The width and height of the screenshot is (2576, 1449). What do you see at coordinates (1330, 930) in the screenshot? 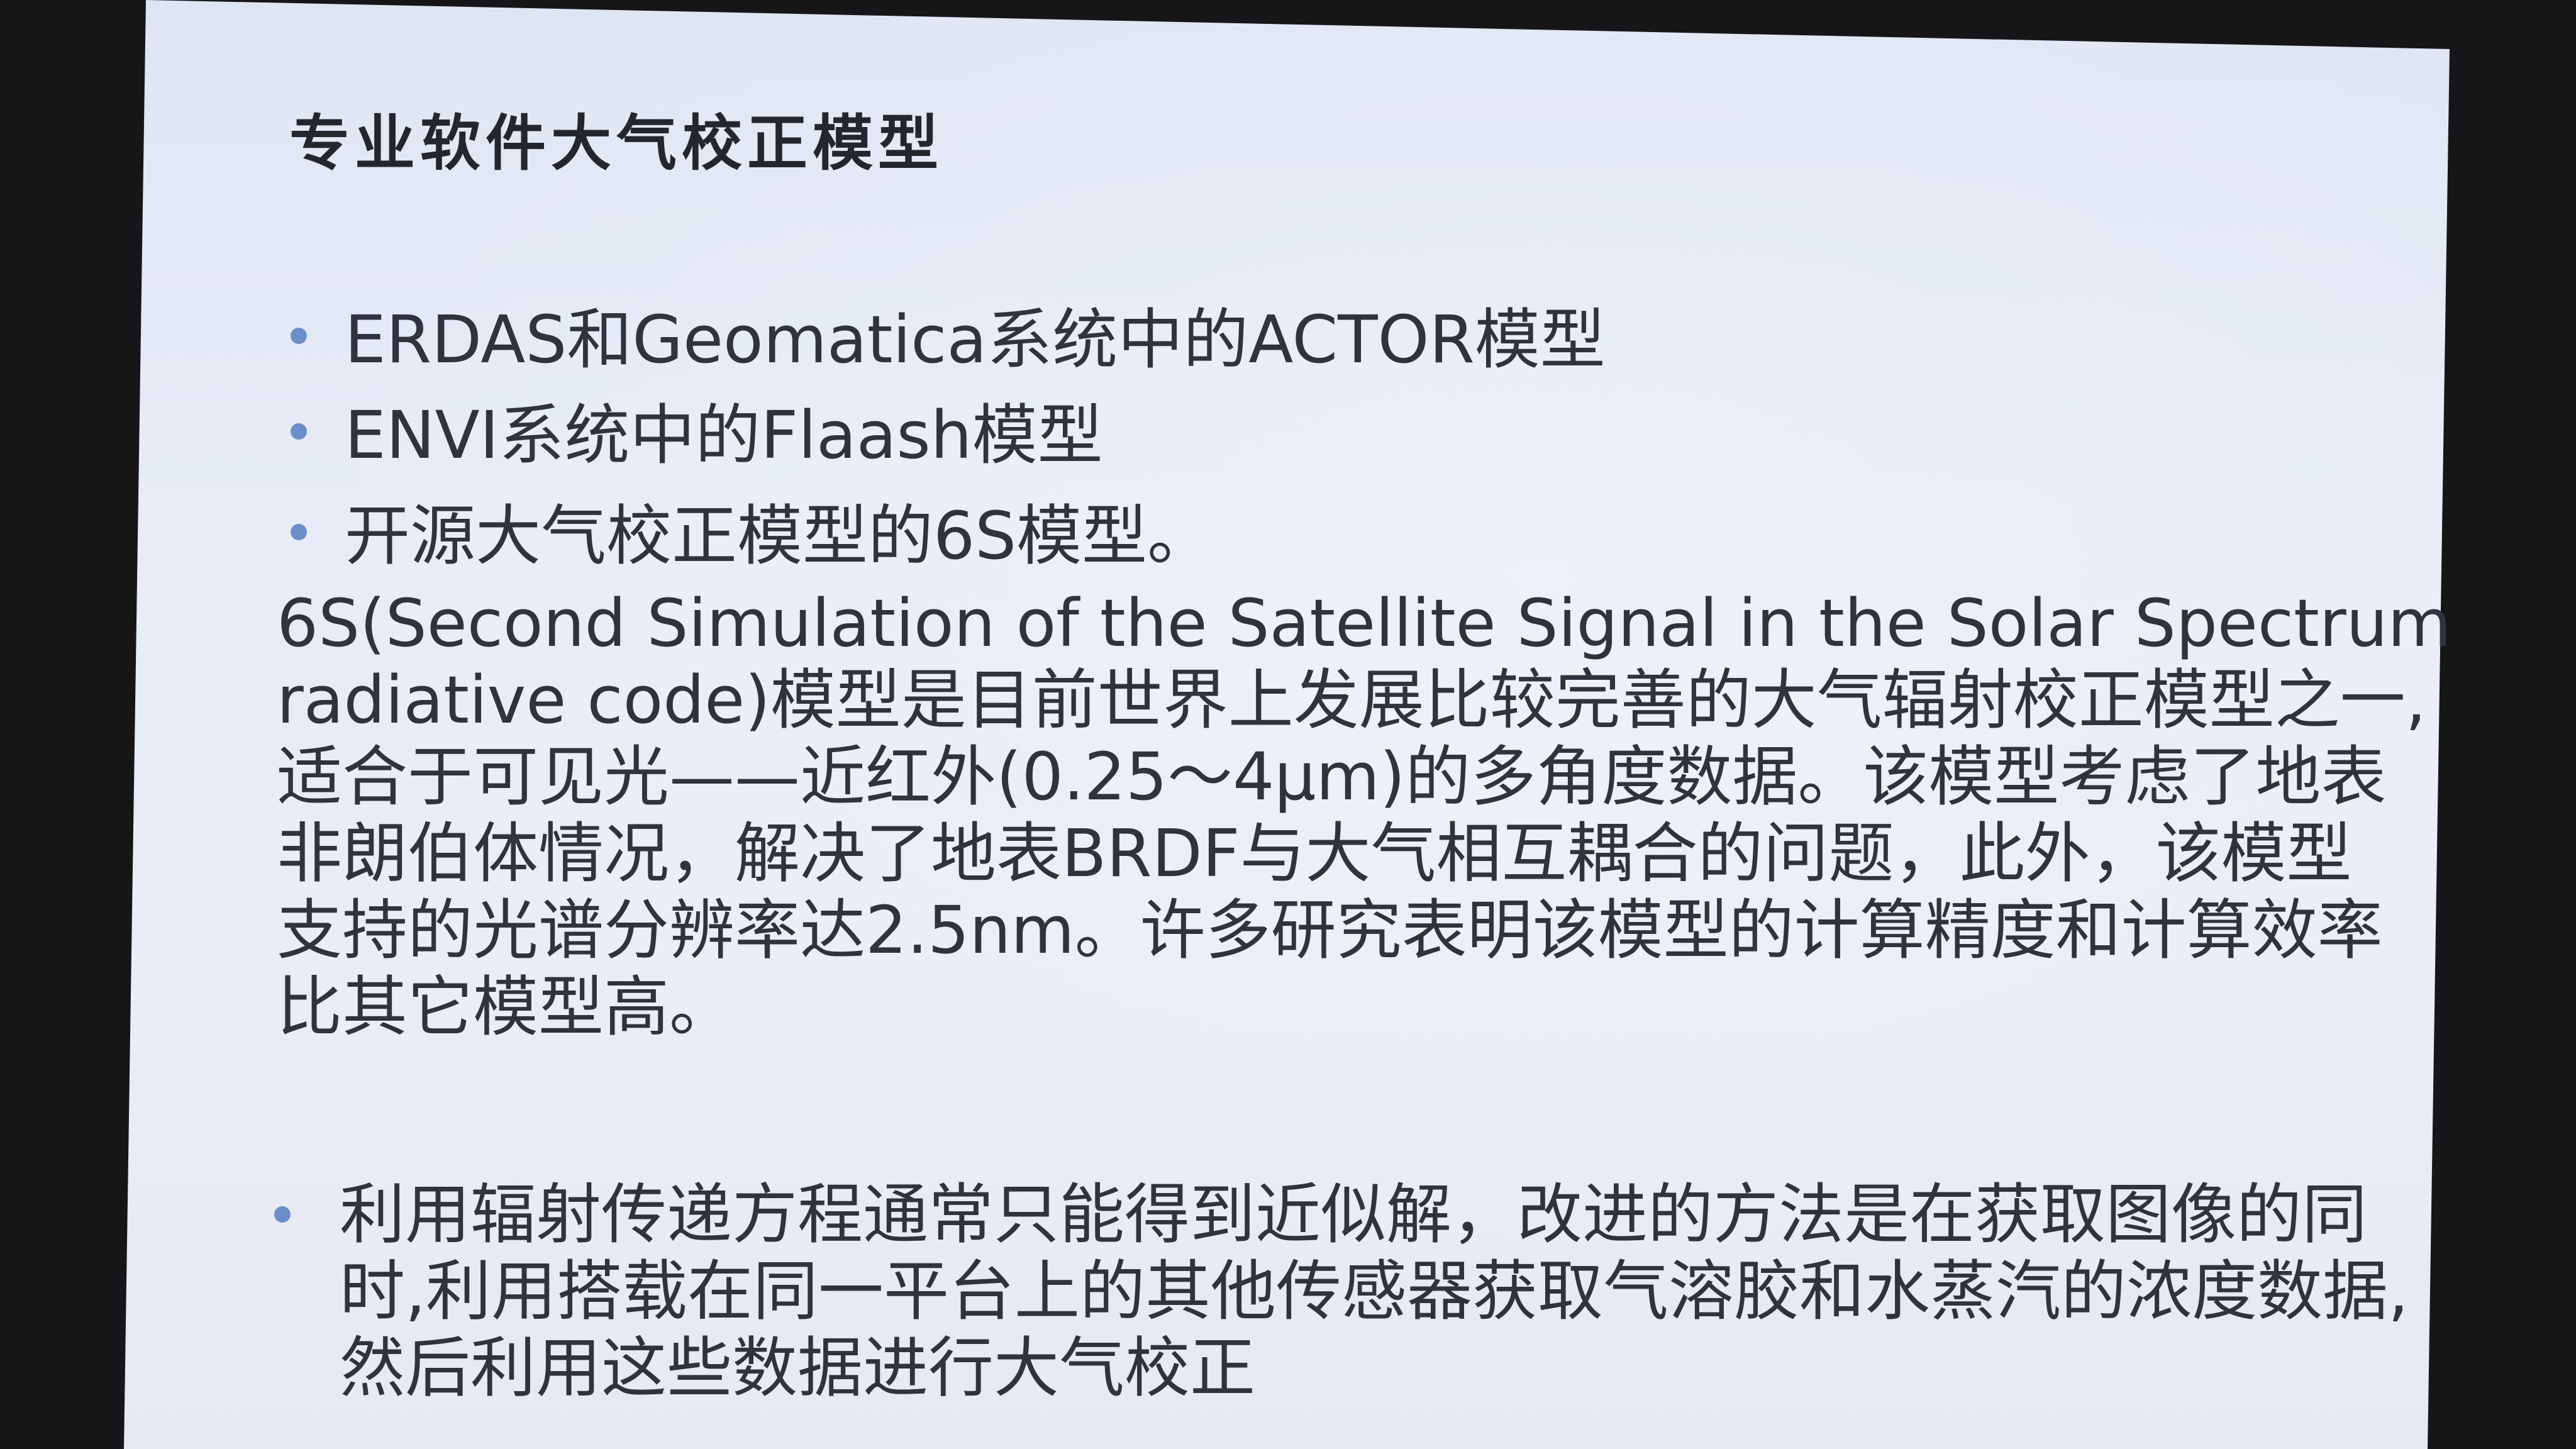
I see `paragraph-line: 支持的光谱分辨率达2.5nm。许多研究表明该模型的计算精度和计算效率` at bounding box center [1330, 930].